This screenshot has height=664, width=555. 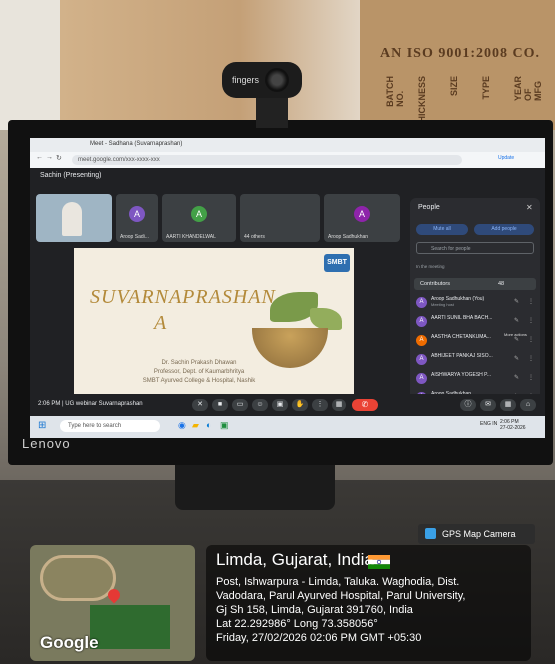 I want to click on mute-all-button: Mute all, so click(x=442, y=229).